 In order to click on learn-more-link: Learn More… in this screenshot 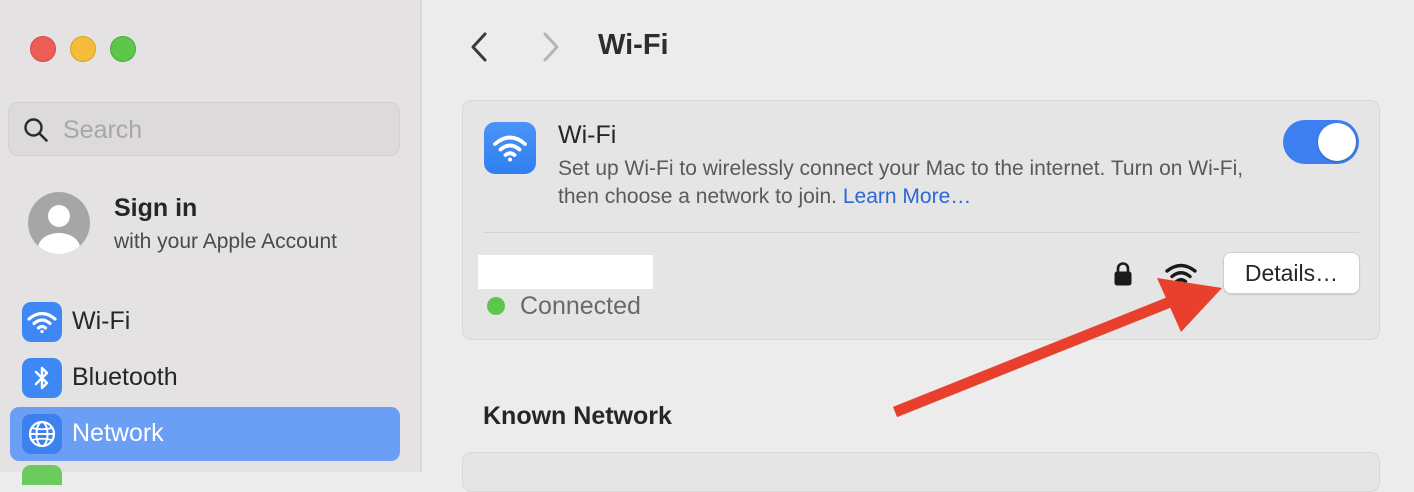, I will do `click(907, 196)`.